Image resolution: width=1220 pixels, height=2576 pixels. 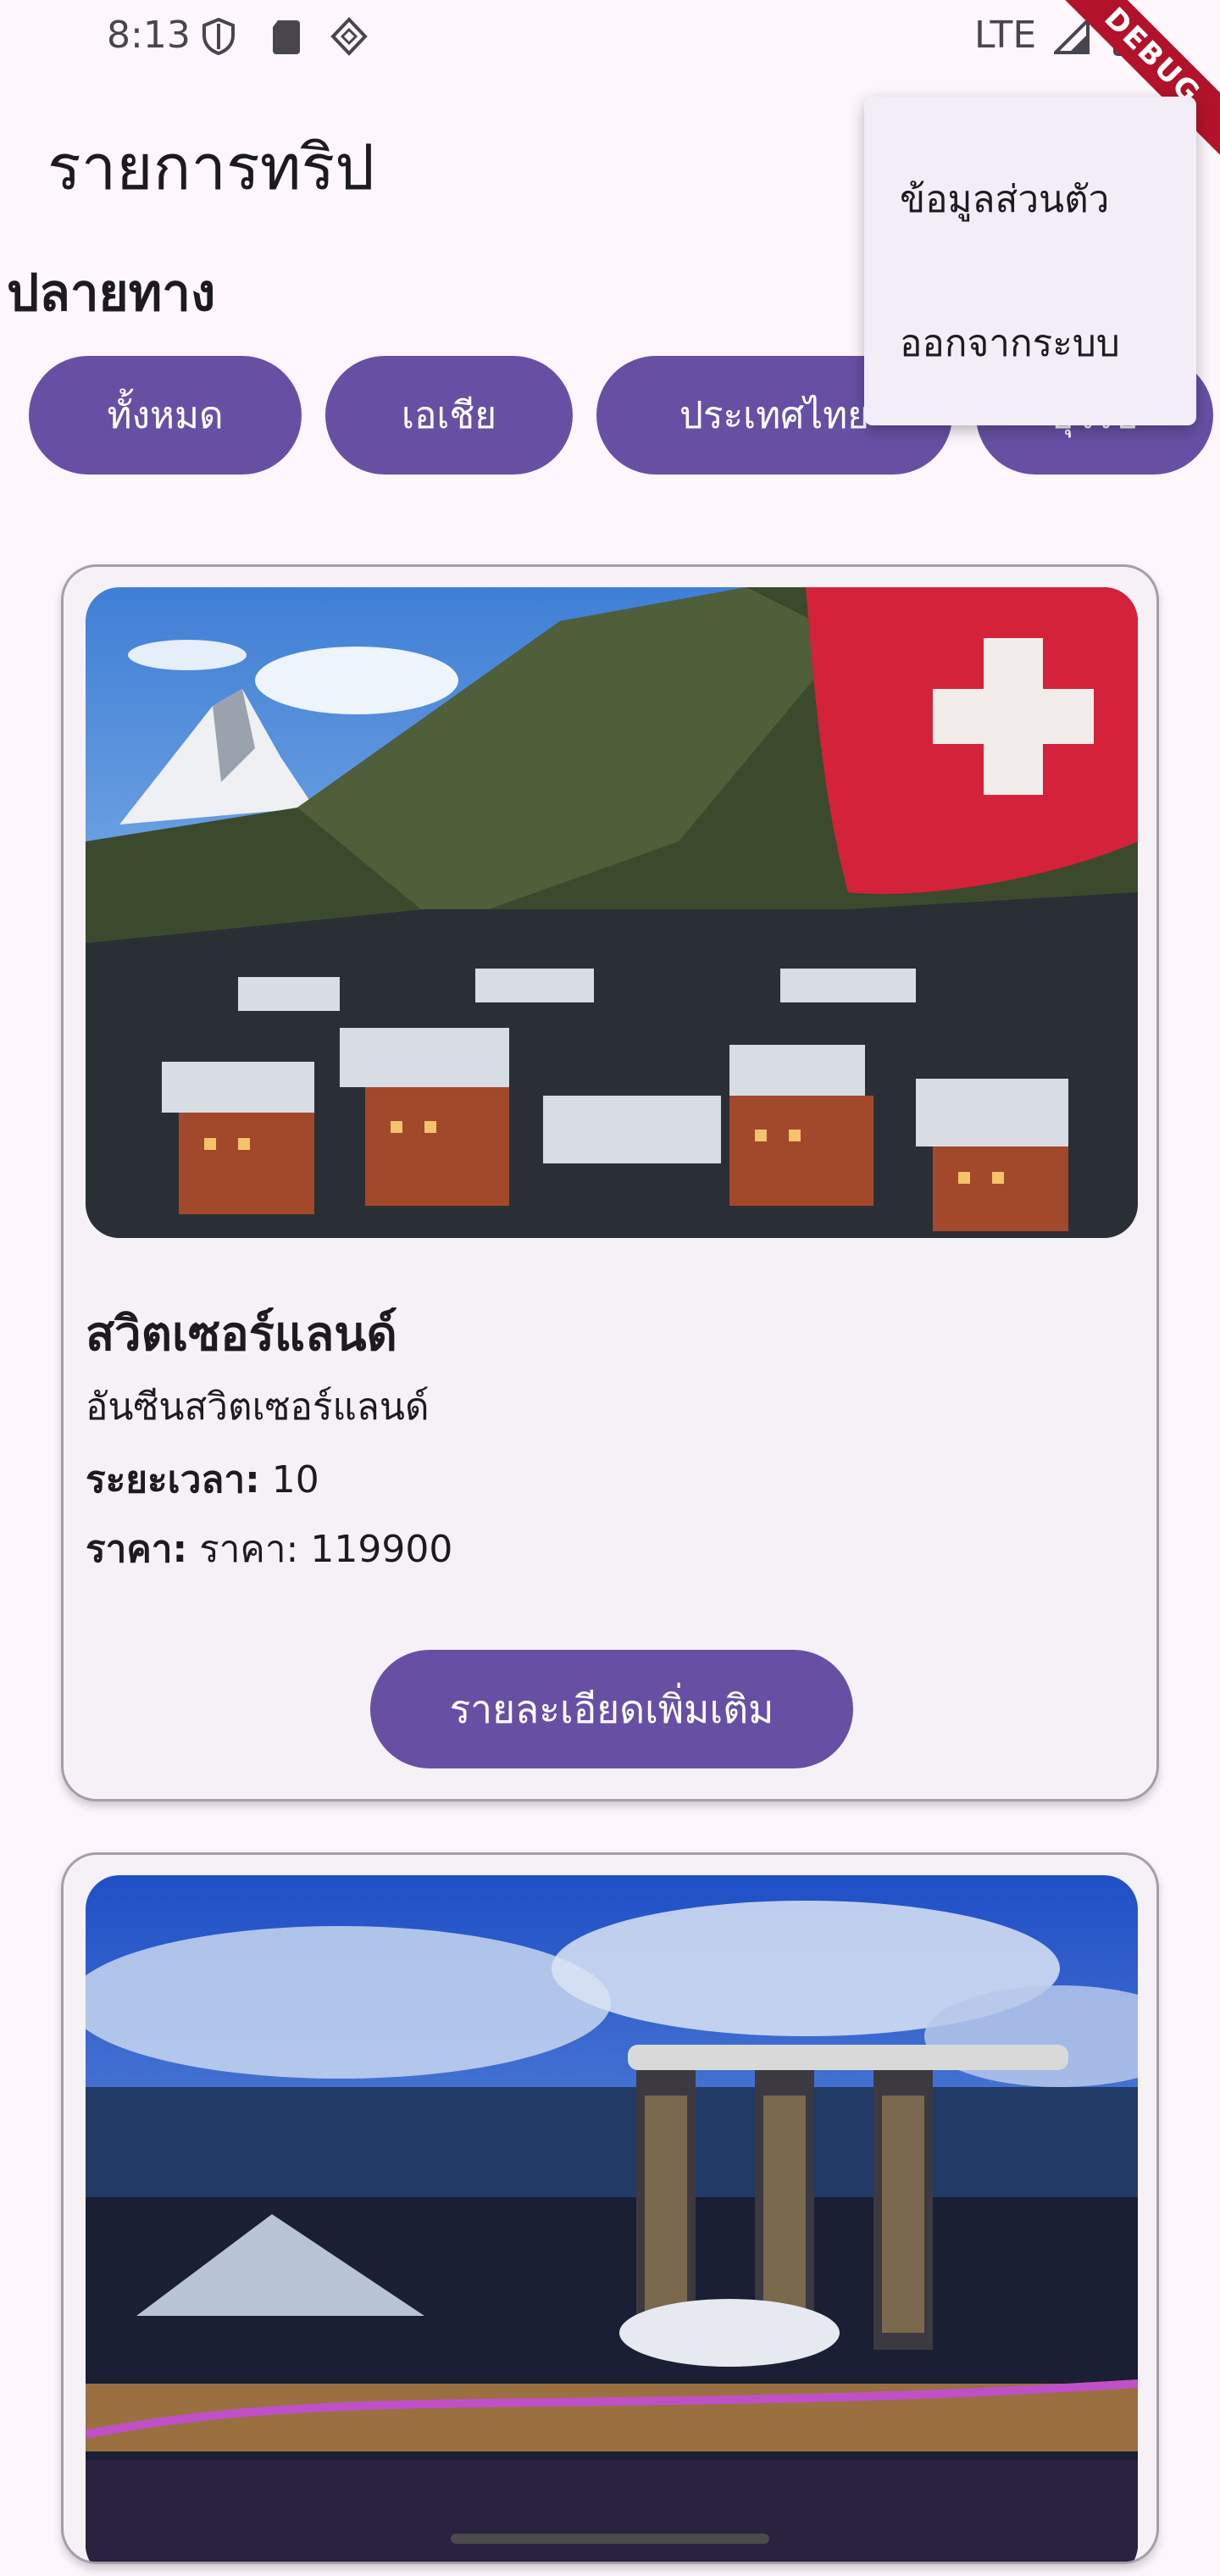 What do you see at coordinates (149, 35) in the screenshot?
I see `status-time: 8:13` at bounding box center [149, 35].